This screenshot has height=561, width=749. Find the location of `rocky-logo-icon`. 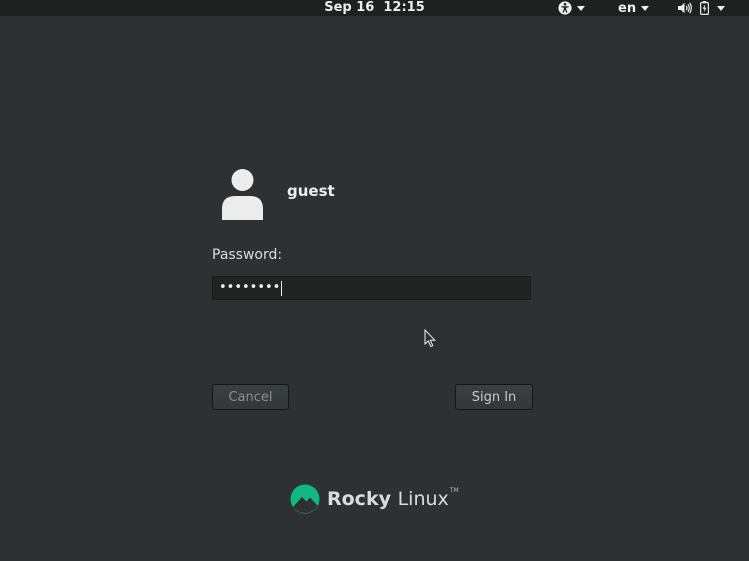

rocky-logo-icon is located at coordinates (305, 499).